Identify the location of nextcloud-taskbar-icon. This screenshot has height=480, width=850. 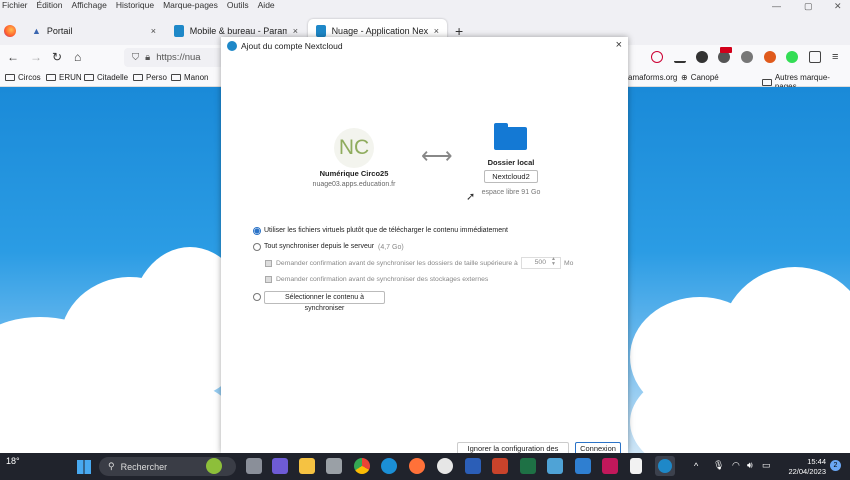
(665, 466).